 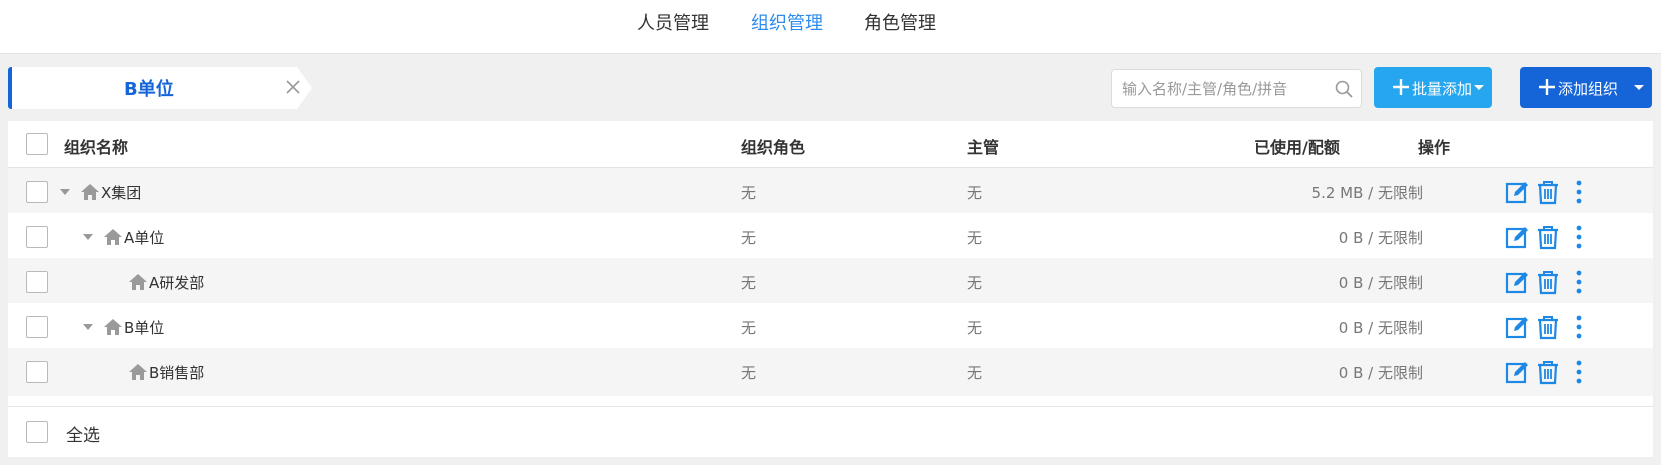 What do you see at coordinates (1297, 147) in the screenshot?
I see `header-usage: 已使用/配额` at bounding box center [1297, 147].